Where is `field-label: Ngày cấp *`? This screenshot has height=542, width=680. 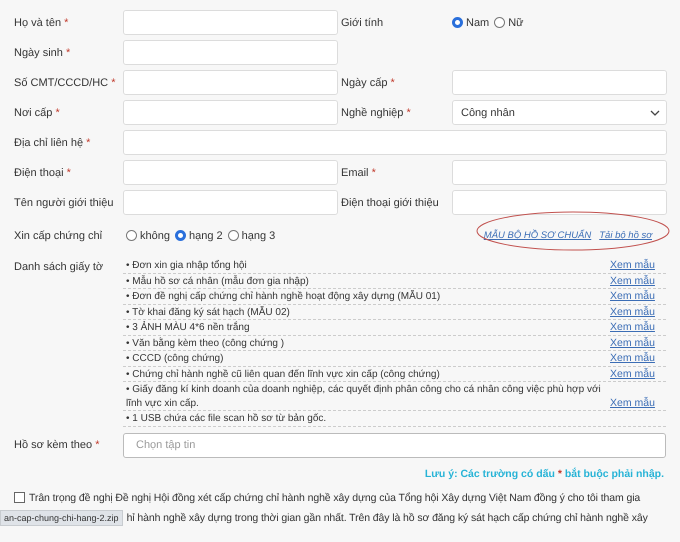
field-label: Ngày cấp * is located at coordinates (368, 82).